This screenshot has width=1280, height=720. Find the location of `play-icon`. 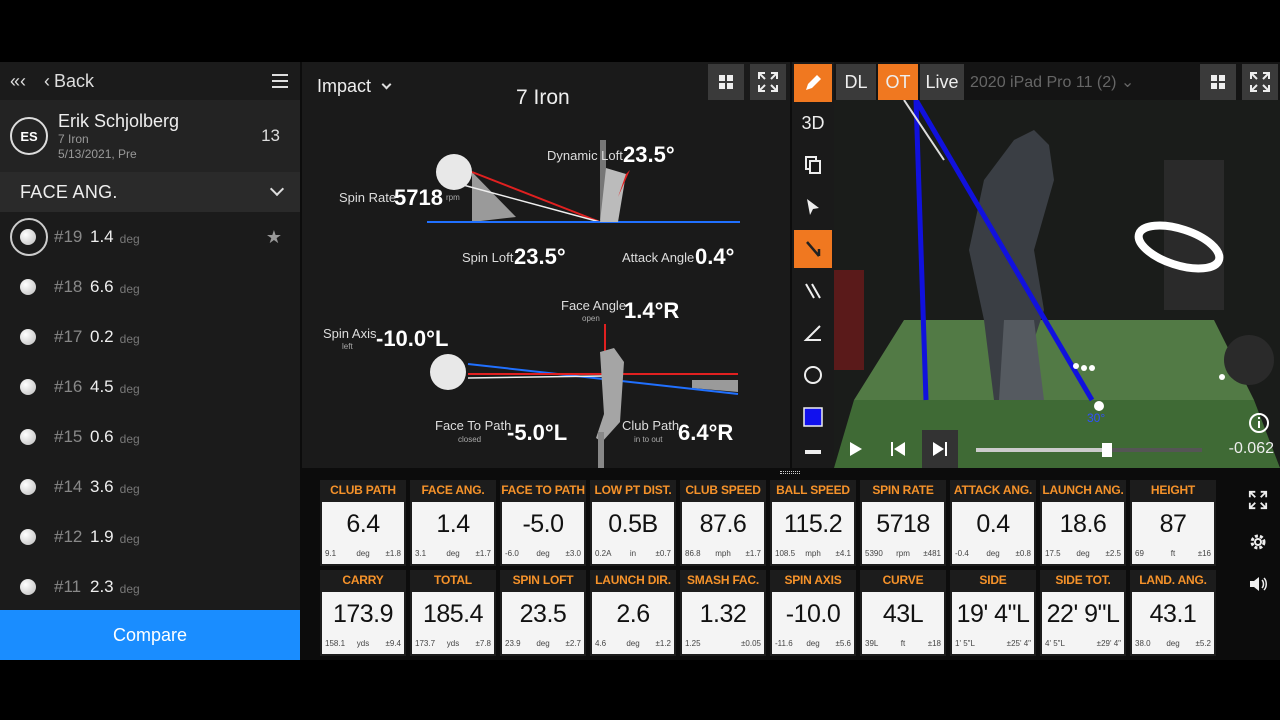

play-icon is located at coordinates (856, 449).